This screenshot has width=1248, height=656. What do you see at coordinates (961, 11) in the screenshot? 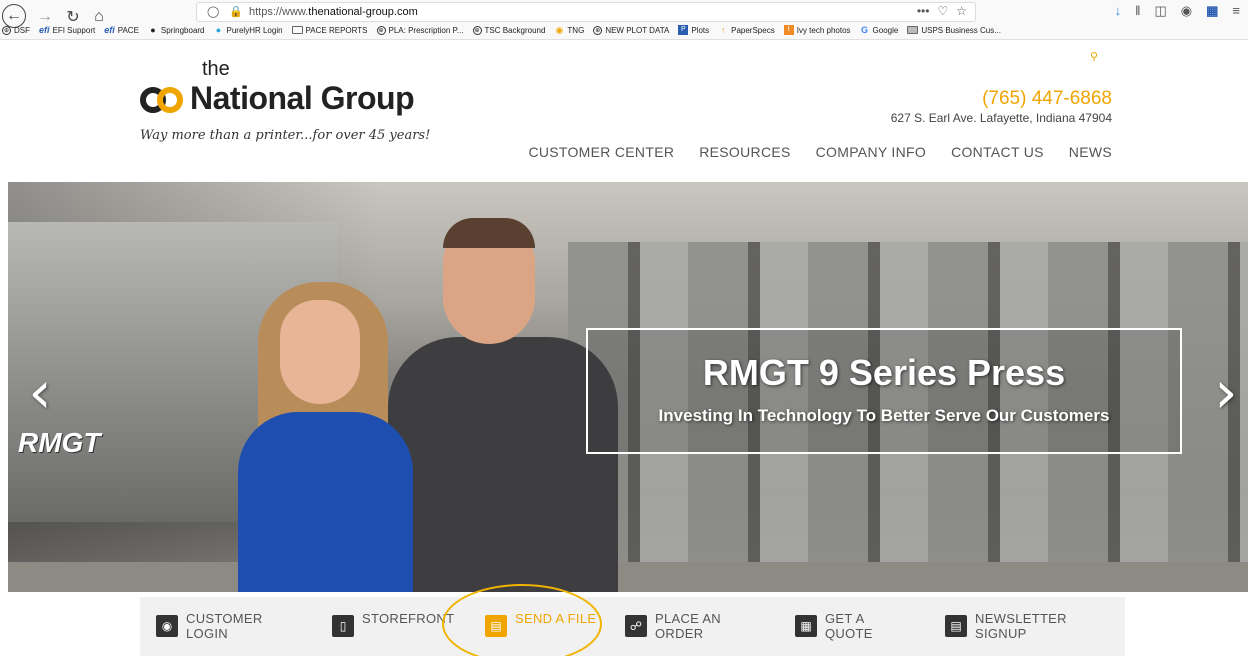
I see `bookmark-star-icon: ☆` at bounding box center [961, 11].